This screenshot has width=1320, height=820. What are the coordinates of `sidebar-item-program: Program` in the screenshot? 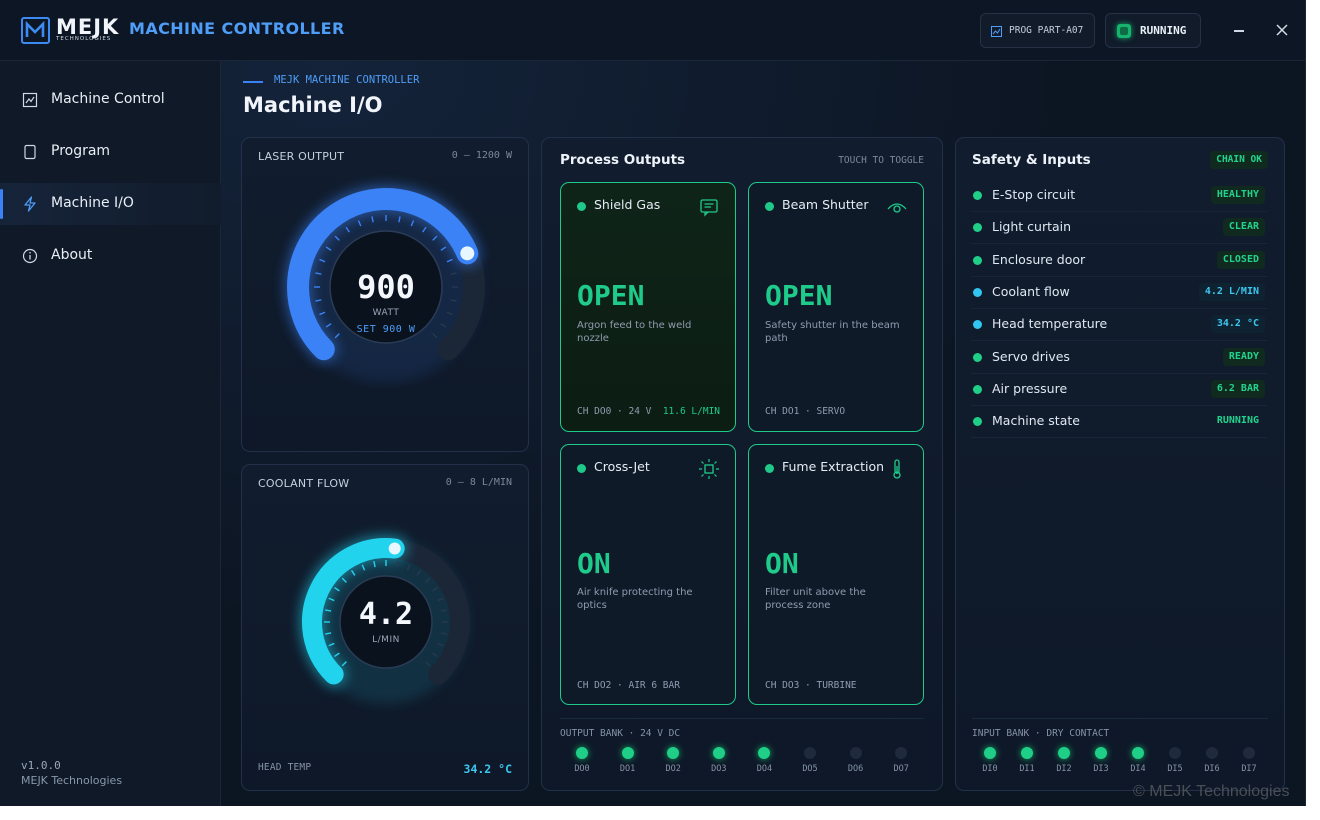 It's located at (110, 152).